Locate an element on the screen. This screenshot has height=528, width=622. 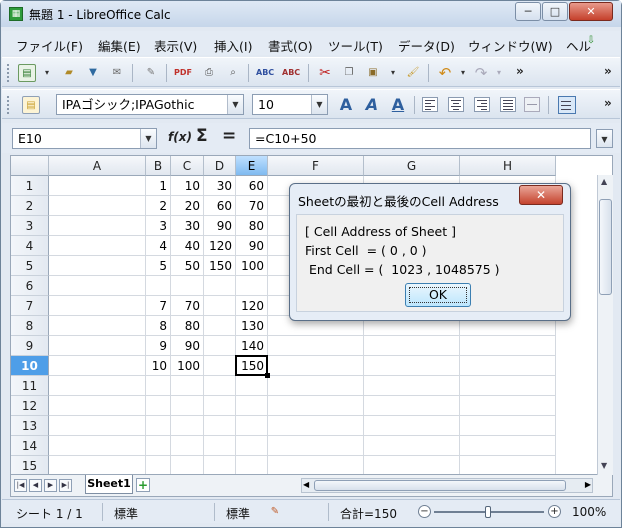
toolbar-overflow-button: » is located at coordinates (520, 71).